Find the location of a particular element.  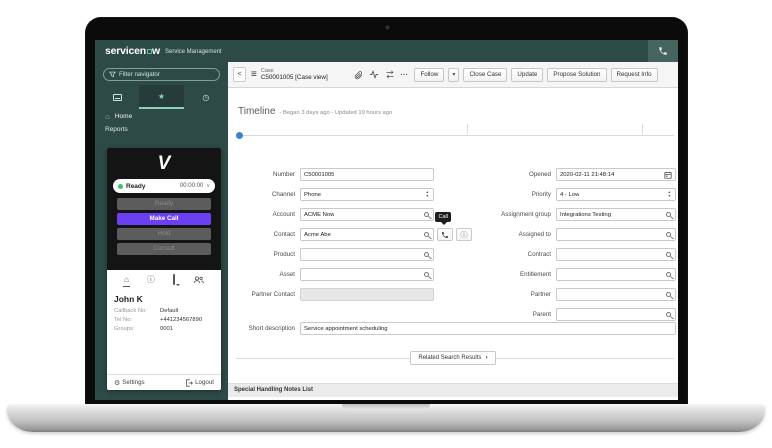

number-field: C50001005 is located at coordinates (367, 174).